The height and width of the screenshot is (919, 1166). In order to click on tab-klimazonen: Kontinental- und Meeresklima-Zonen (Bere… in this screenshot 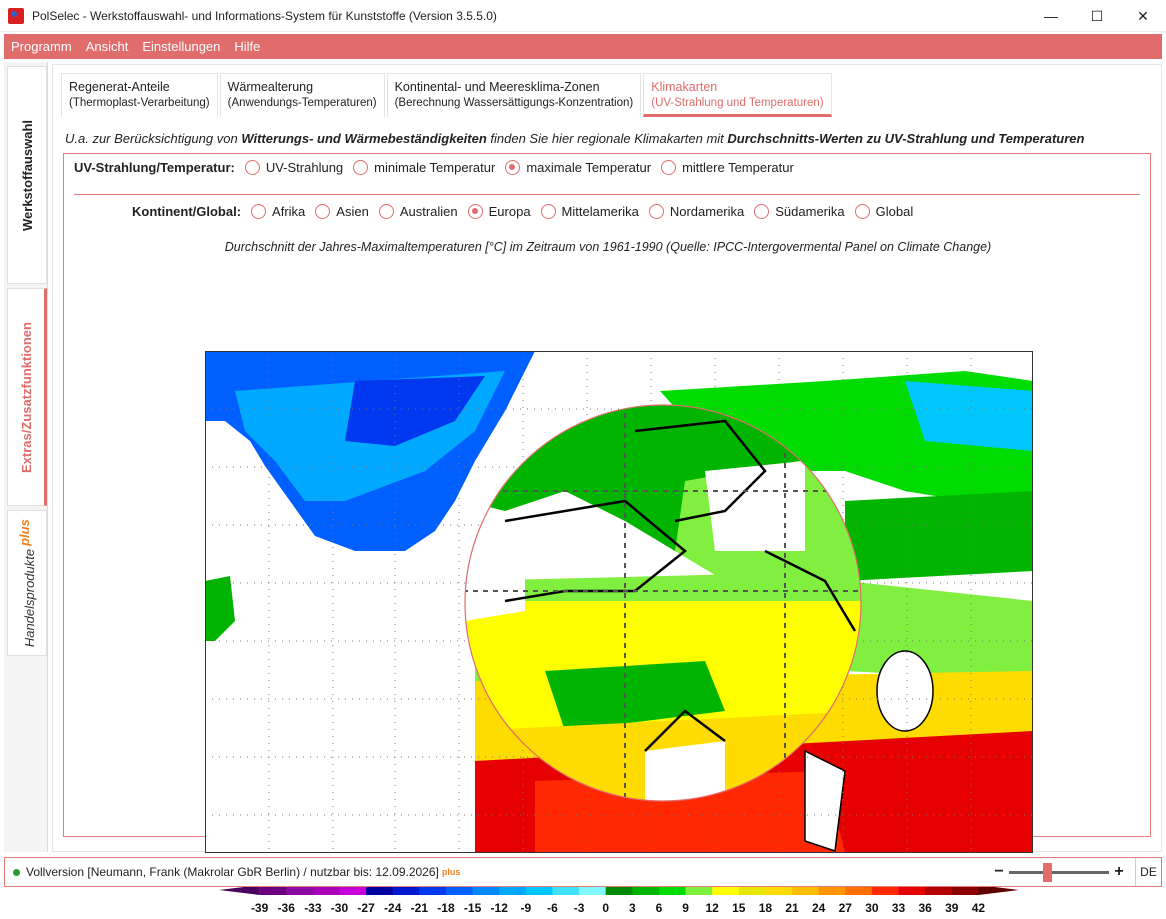, I will do `click(514, 95)`.